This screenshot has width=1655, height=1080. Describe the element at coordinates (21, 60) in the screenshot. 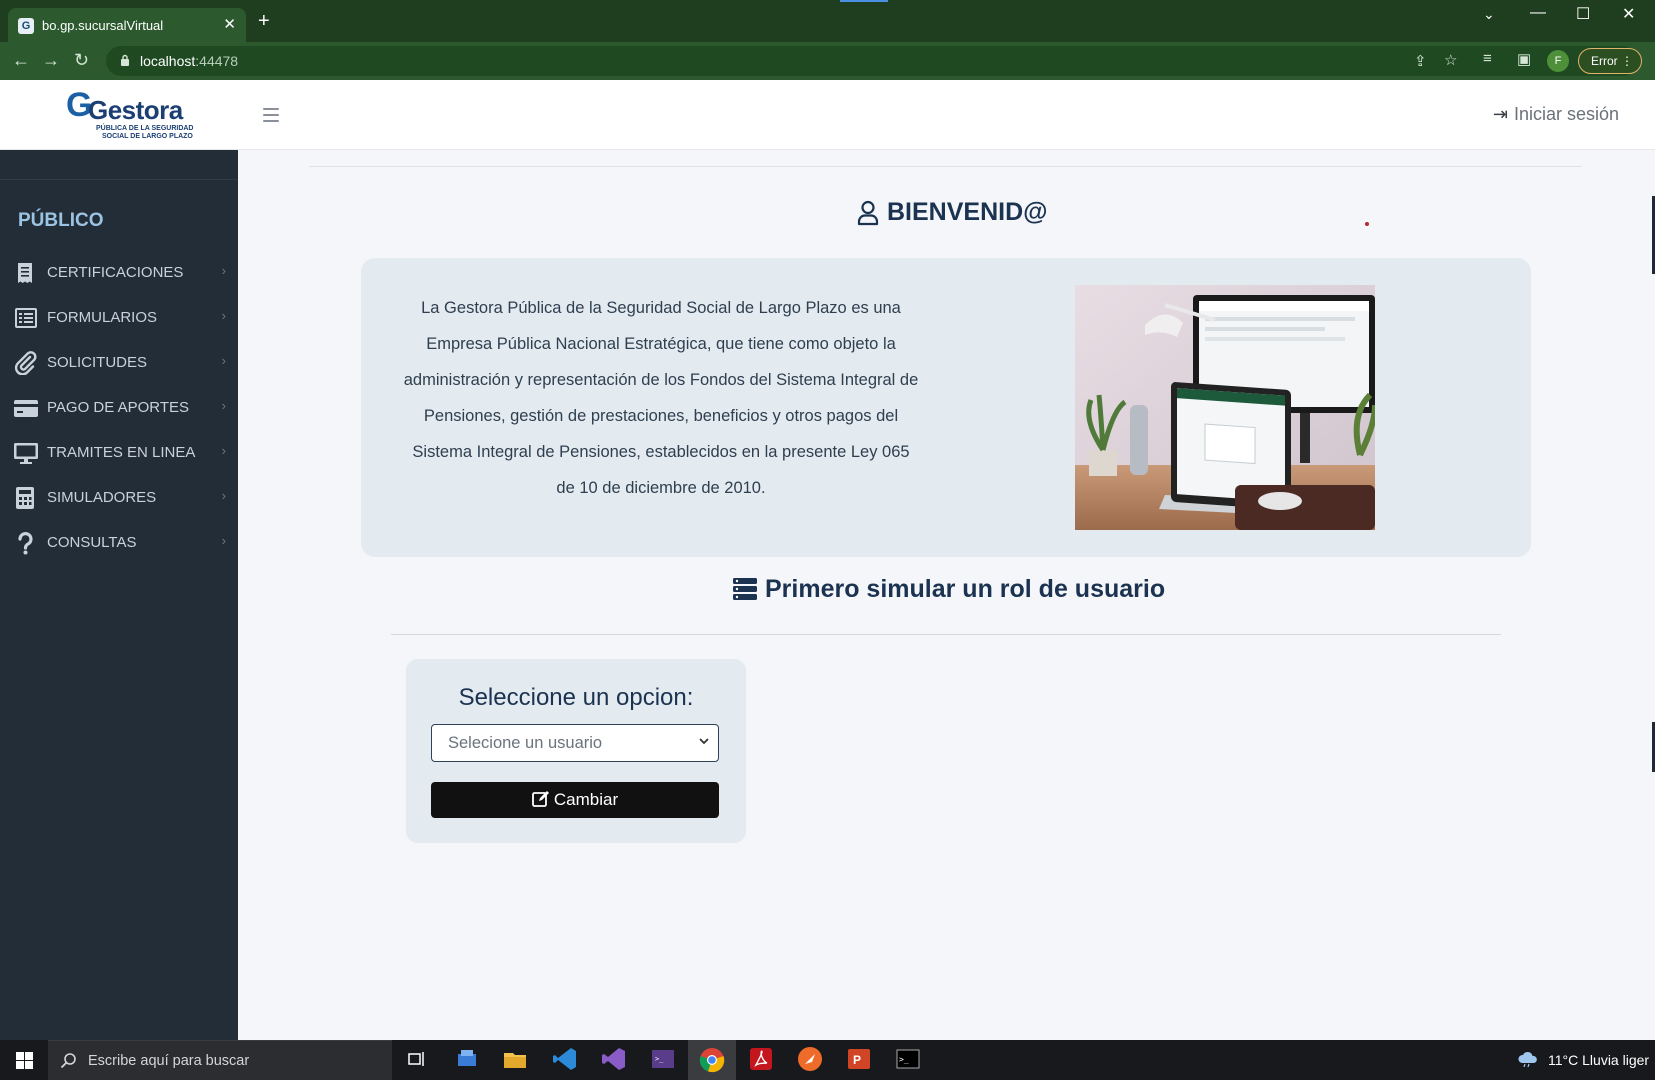

I see `back-icon: ←` at that location.